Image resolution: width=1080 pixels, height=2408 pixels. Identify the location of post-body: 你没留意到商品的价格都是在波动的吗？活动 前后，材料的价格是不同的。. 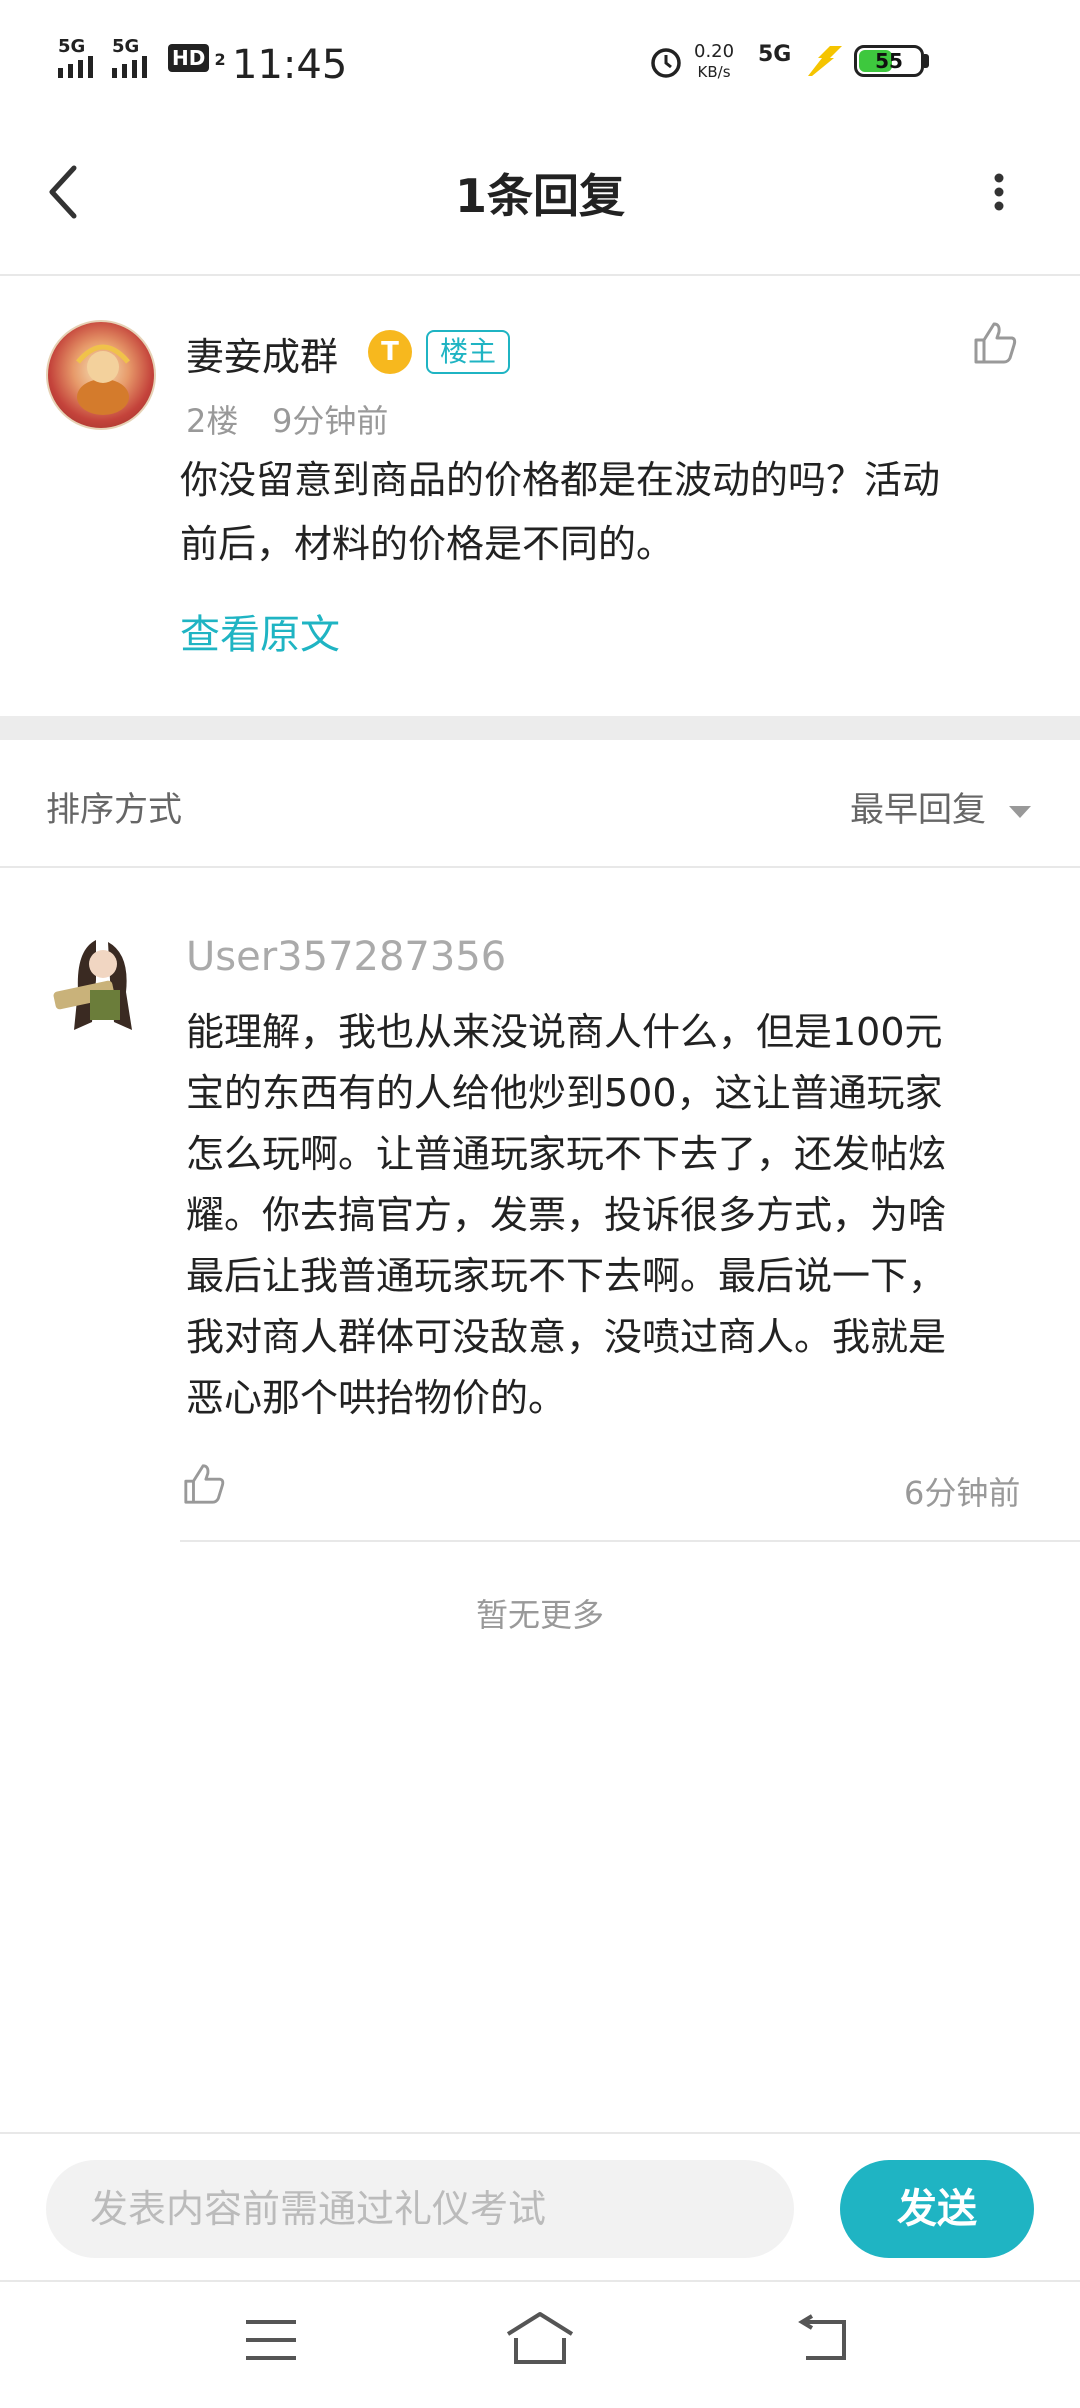
(560, 512).